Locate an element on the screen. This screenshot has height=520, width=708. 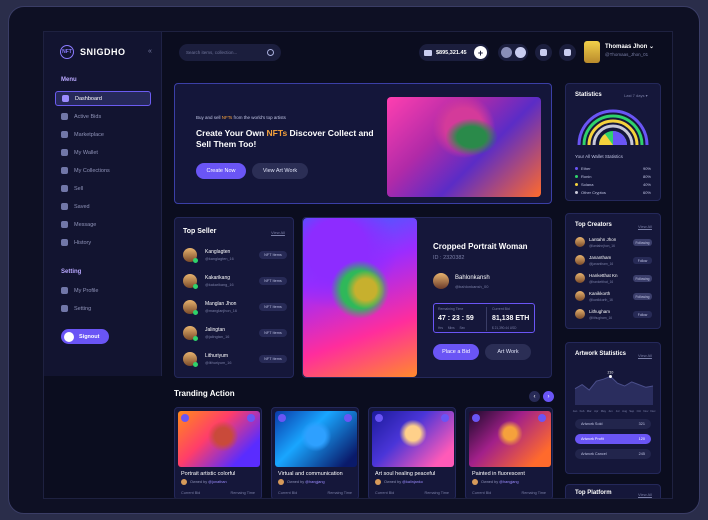
sidebar-item-message: Message is located at coordinates (103, 224).